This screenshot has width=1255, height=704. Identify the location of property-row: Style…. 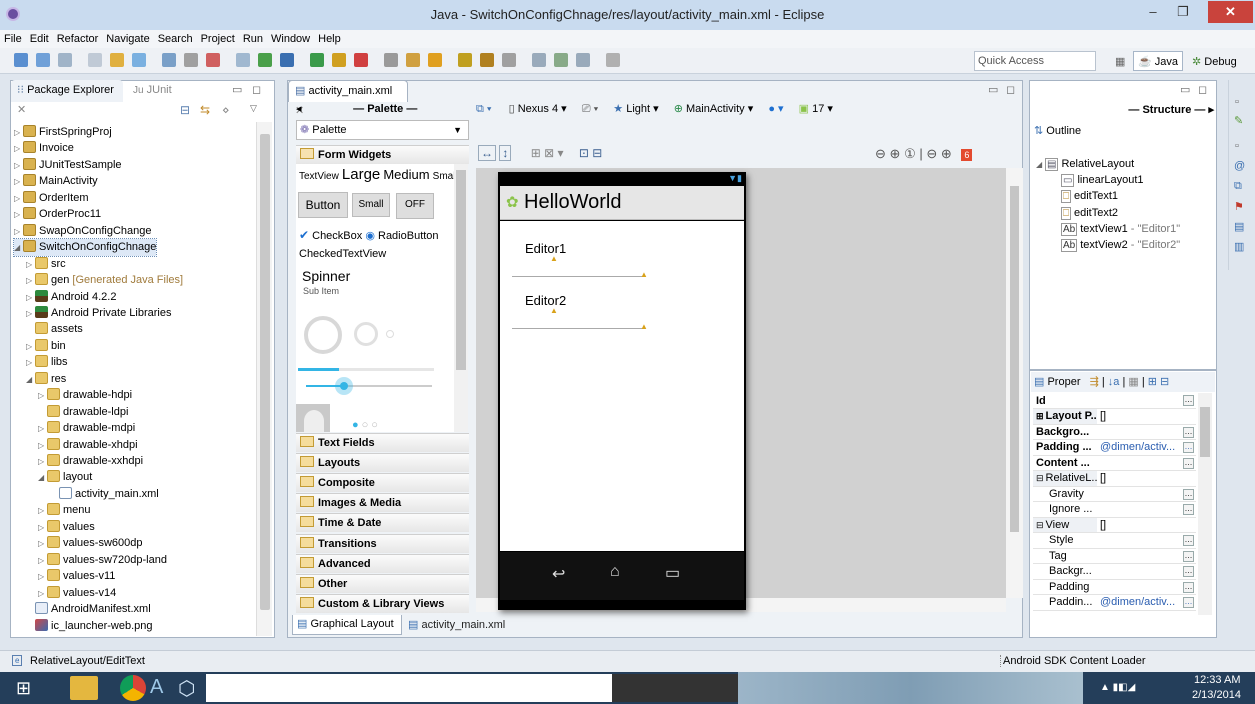
(1114, 540).